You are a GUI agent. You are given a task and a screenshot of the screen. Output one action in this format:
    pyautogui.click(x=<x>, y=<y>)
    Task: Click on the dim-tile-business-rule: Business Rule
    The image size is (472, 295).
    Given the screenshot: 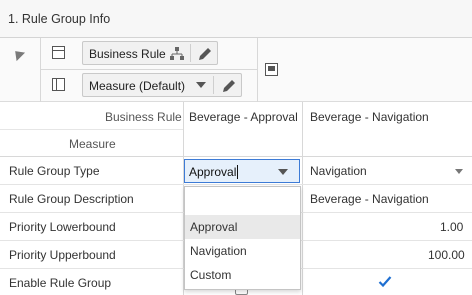 What is the action you would take?
    pyautogui.click(x=150, y=53)
    